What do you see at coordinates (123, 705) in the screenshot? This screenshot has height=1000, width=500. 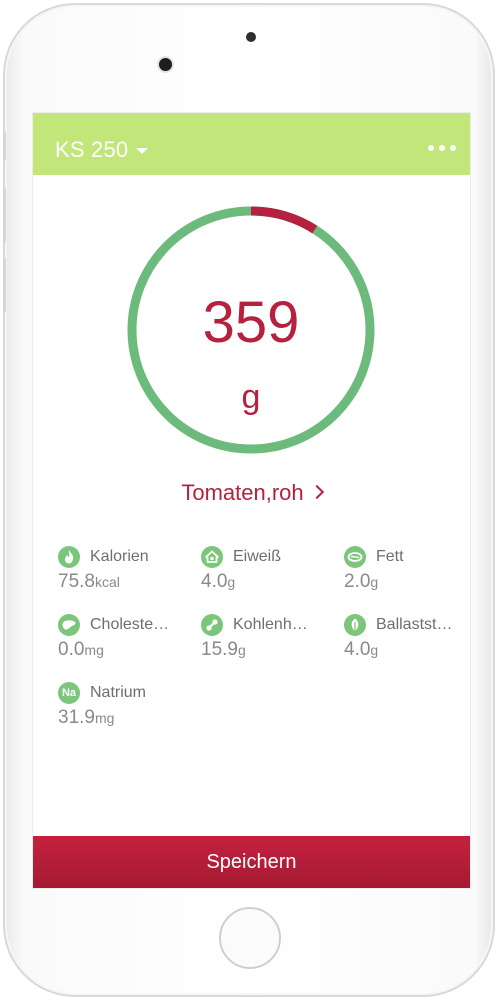 I see `nutrient-natrium: Na Natrium 31.9mg` at bounding box center [123, 705].